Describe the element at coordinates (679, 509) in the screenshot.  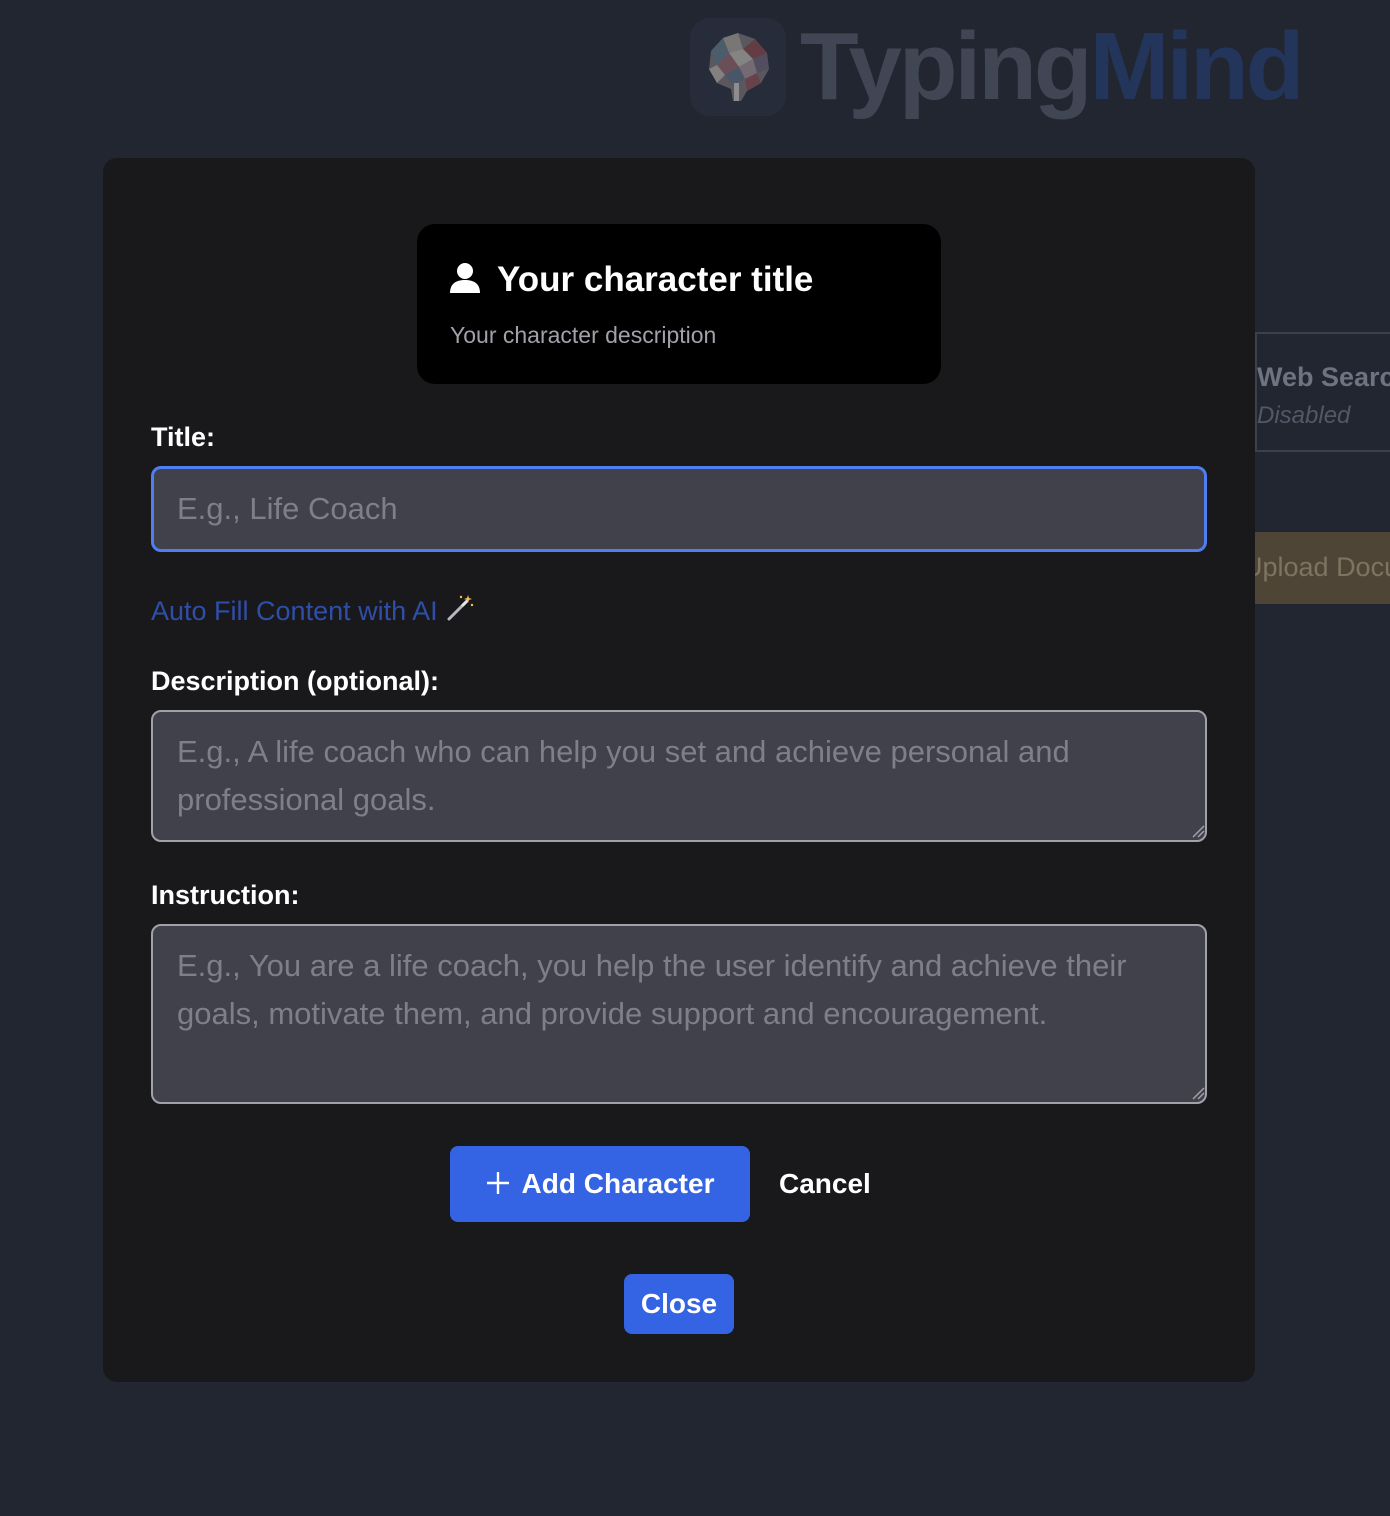
I see `title-input` at that location.